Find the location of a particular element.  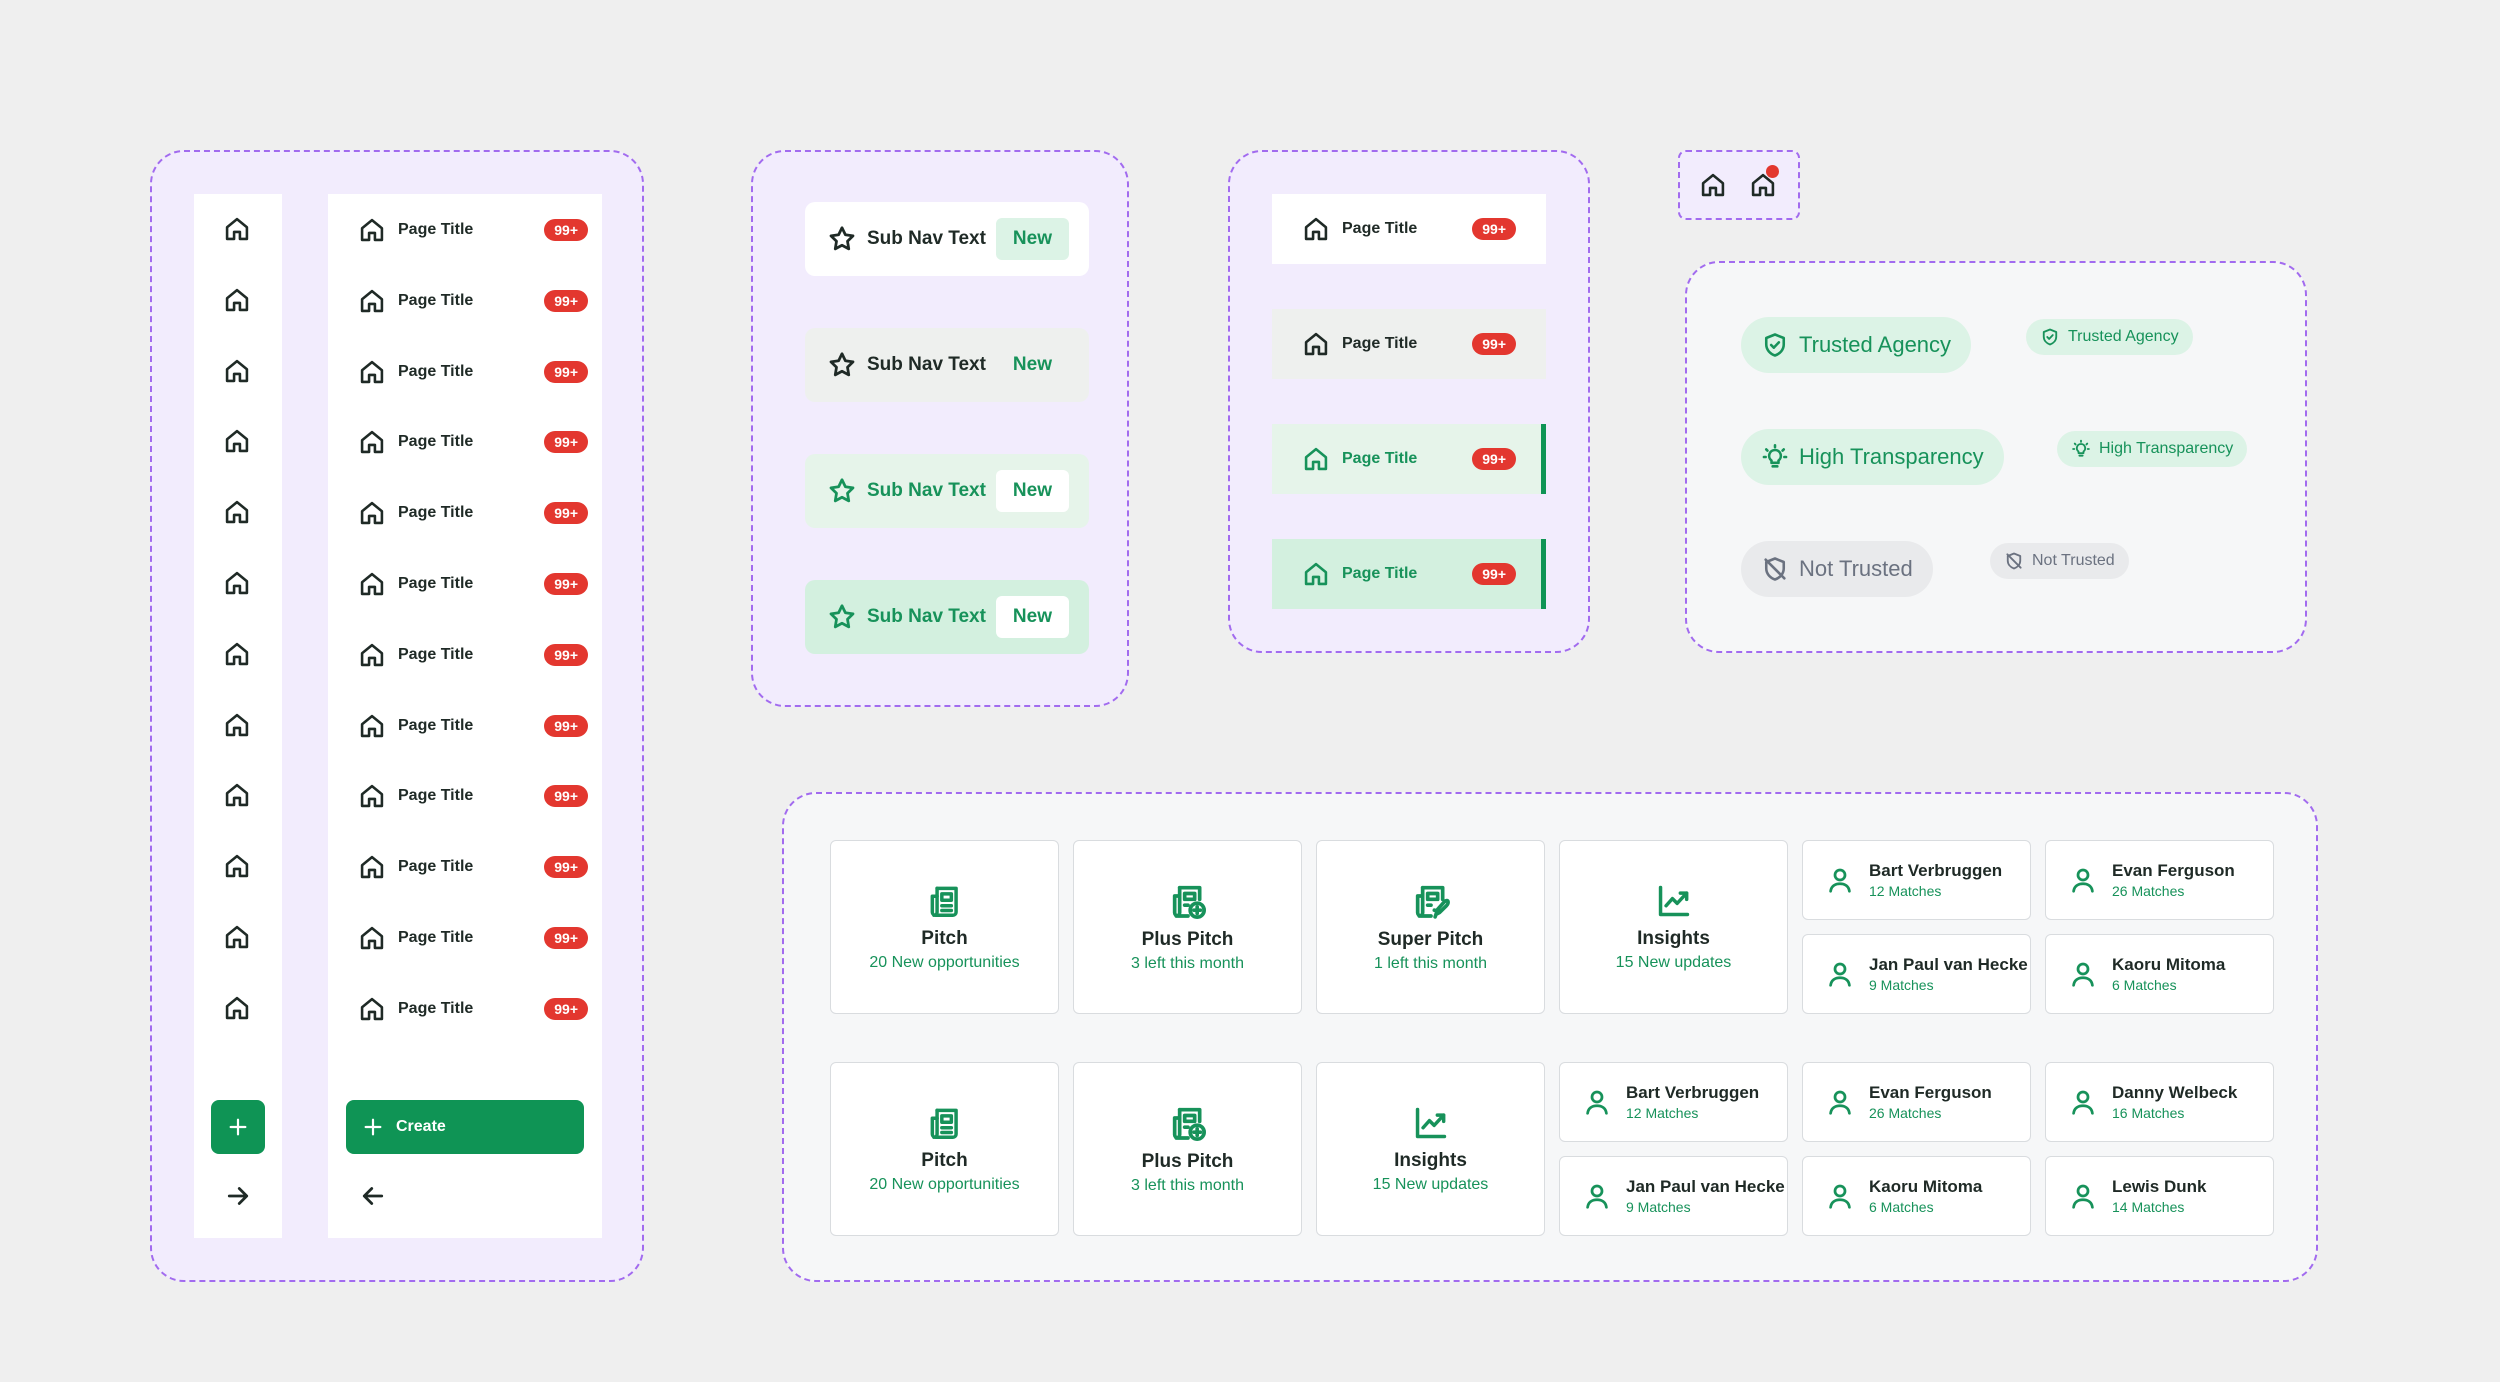

newspaper-rocket-icon is located at coordinates (1431, 901).